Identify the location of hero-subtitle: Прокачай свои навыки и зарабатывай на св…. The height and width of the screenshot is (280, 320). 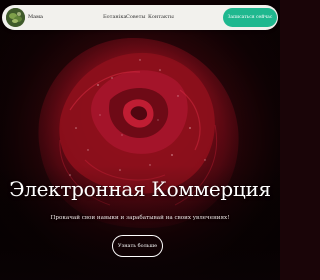
(140, 218).